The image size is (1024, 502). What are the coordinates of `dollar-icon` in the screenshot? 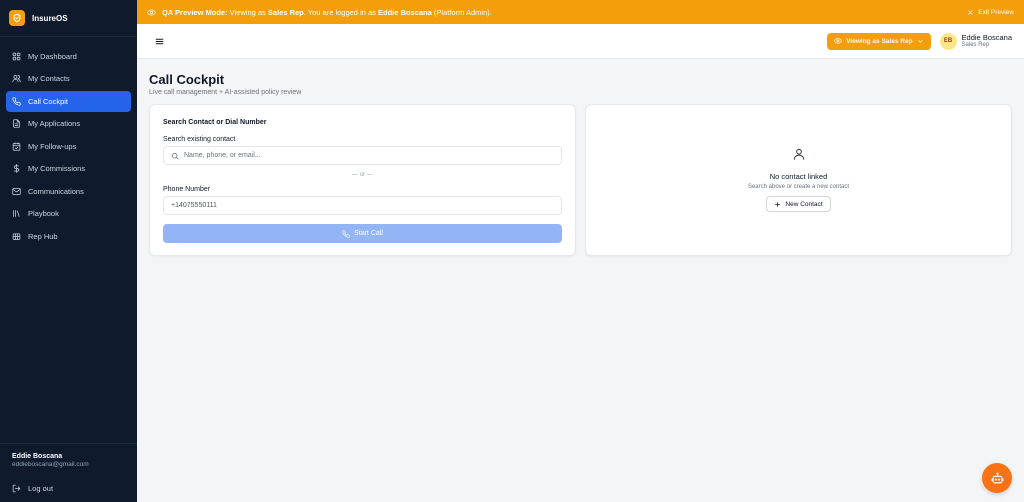 It's located at (16, 168).